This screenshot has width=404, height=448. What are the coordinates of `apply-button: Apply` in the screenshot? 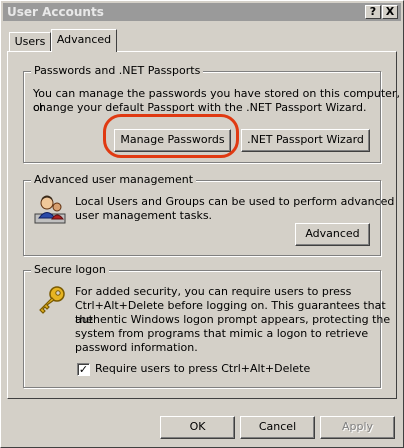 It's located at (357, 427).